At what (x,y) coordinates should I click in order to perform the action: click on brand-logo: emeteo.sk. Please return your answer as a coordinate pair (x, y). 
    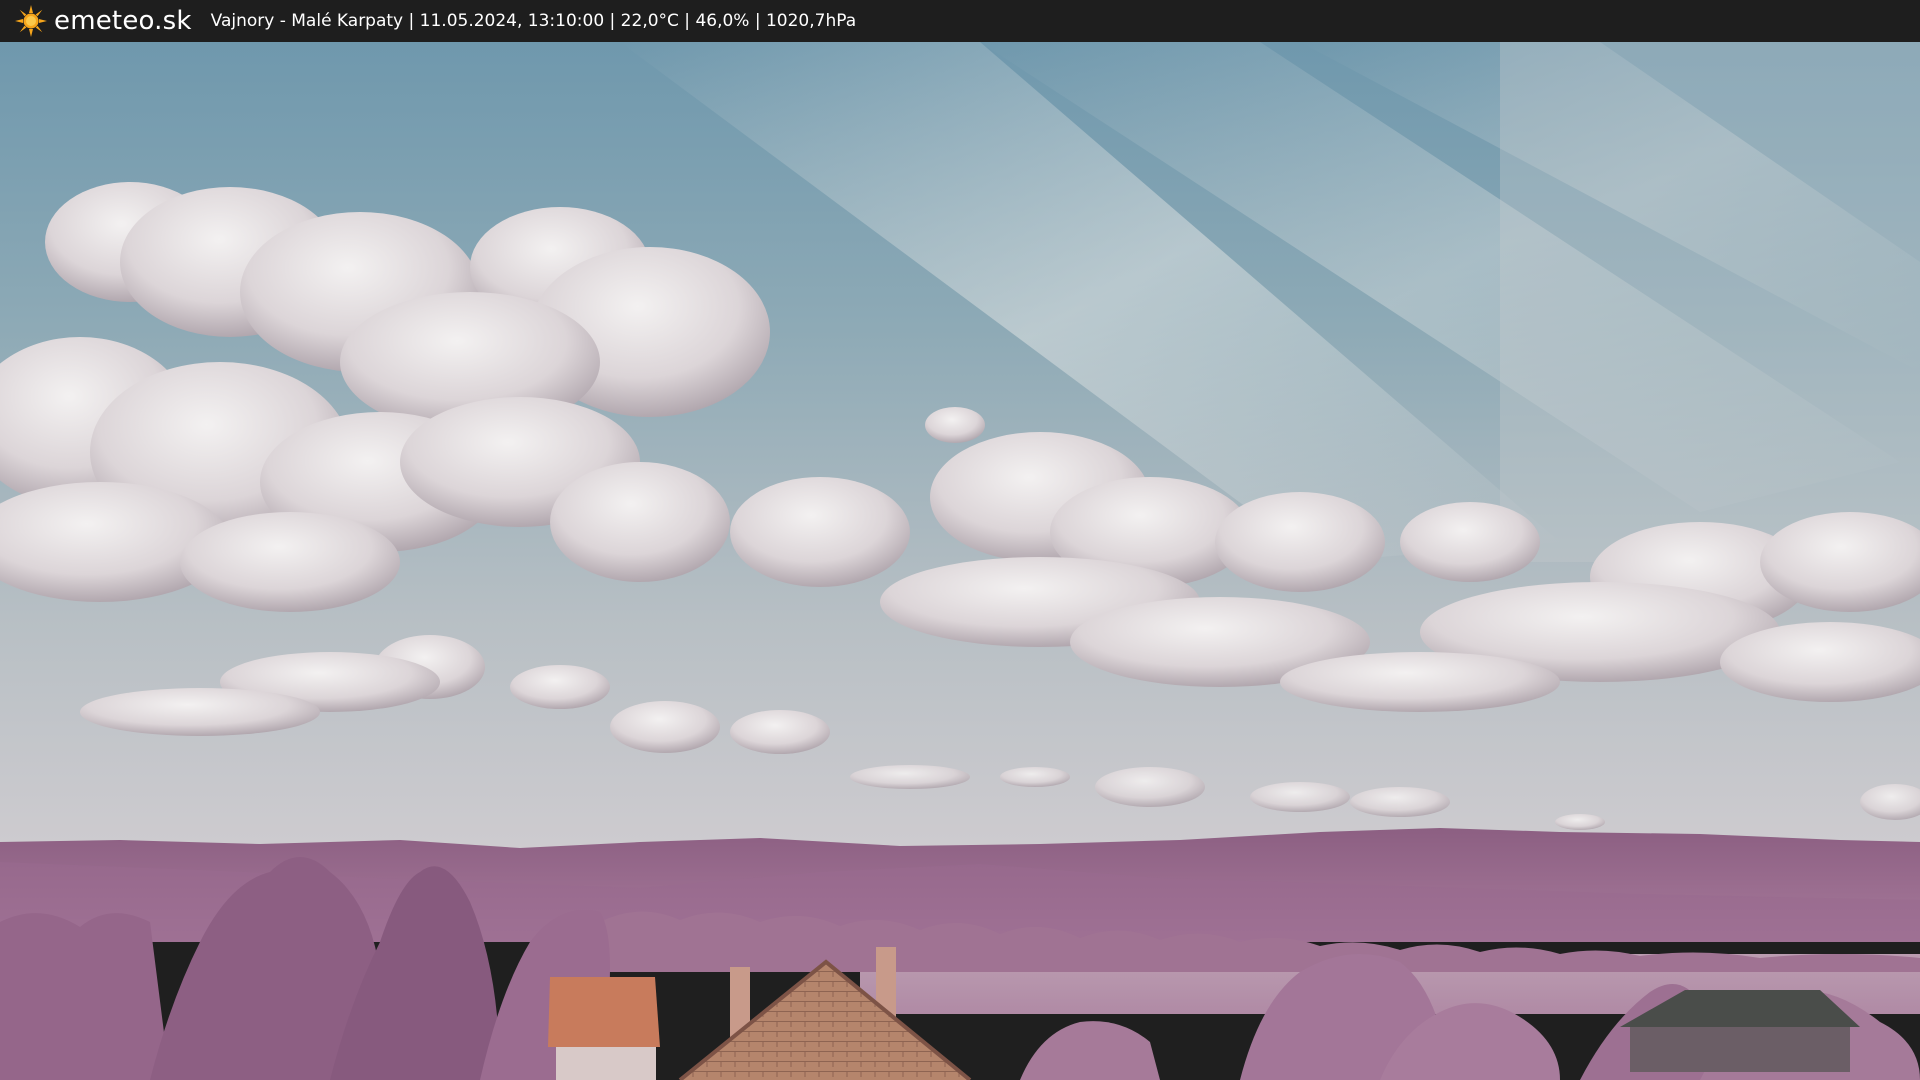
    Looking at the image, I should click on (103, 21).